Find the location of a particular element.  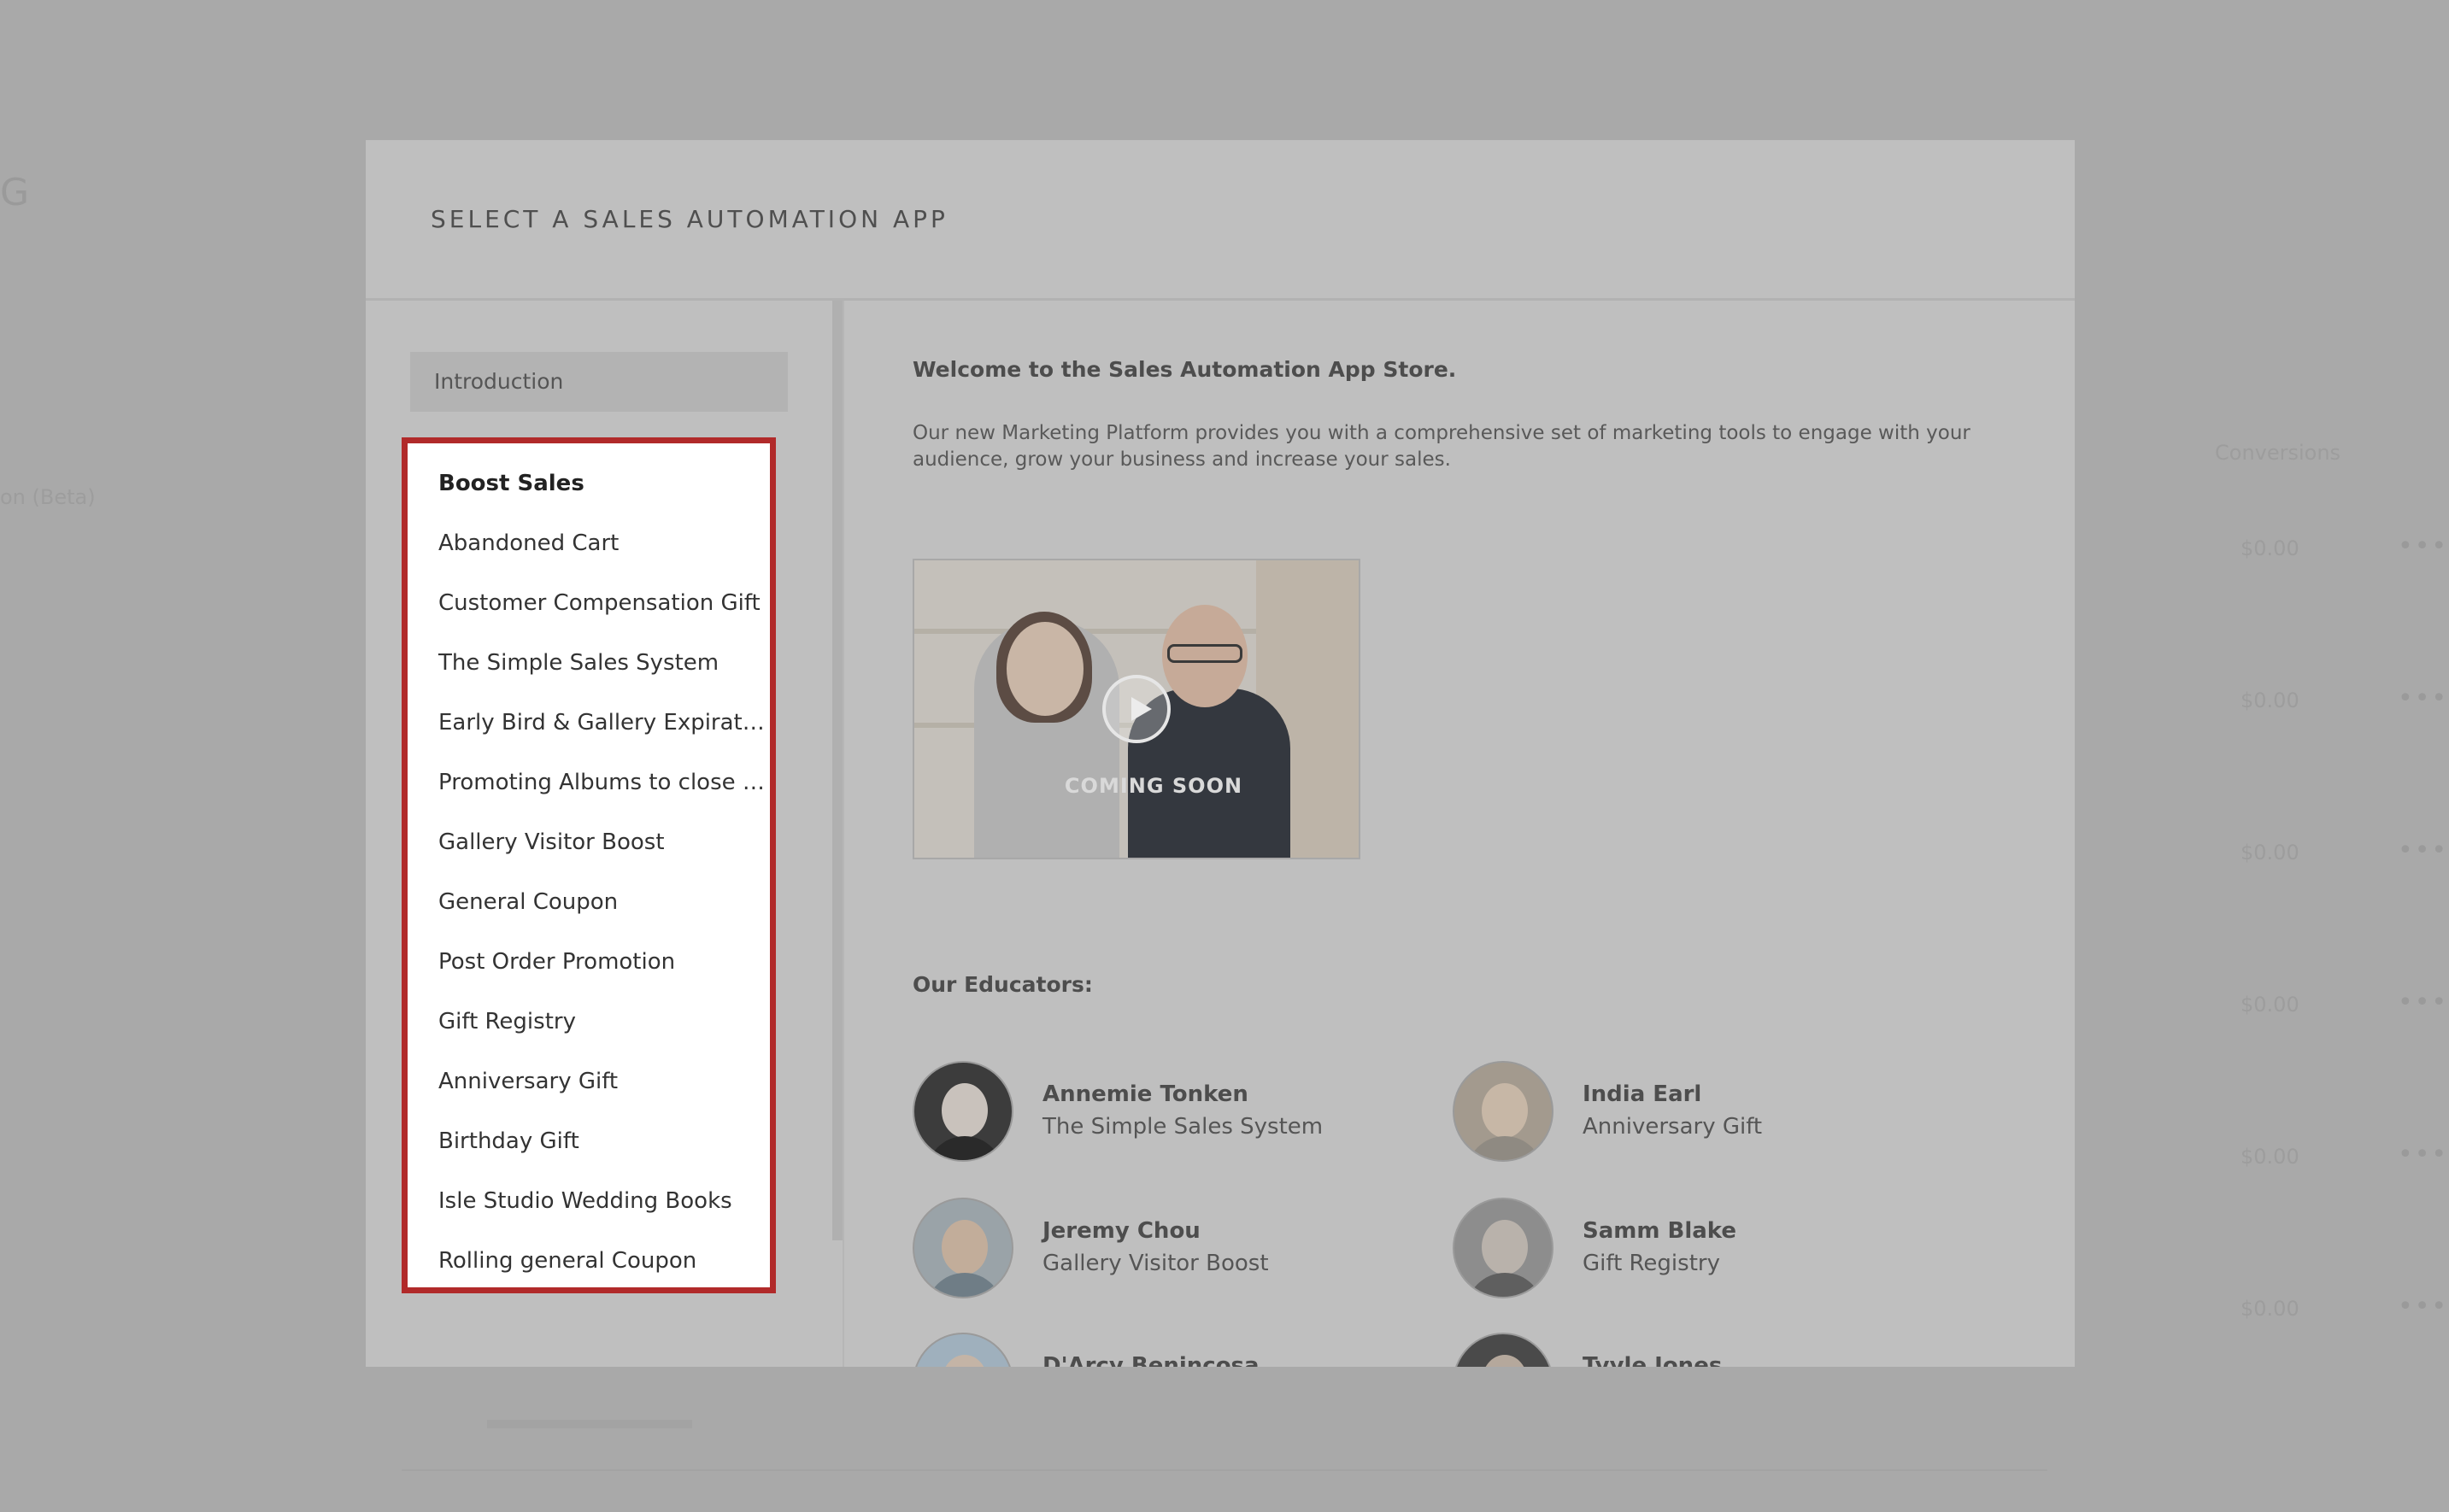

educator-name: Tyyle Jones is located at coordinates (1653, 1360).